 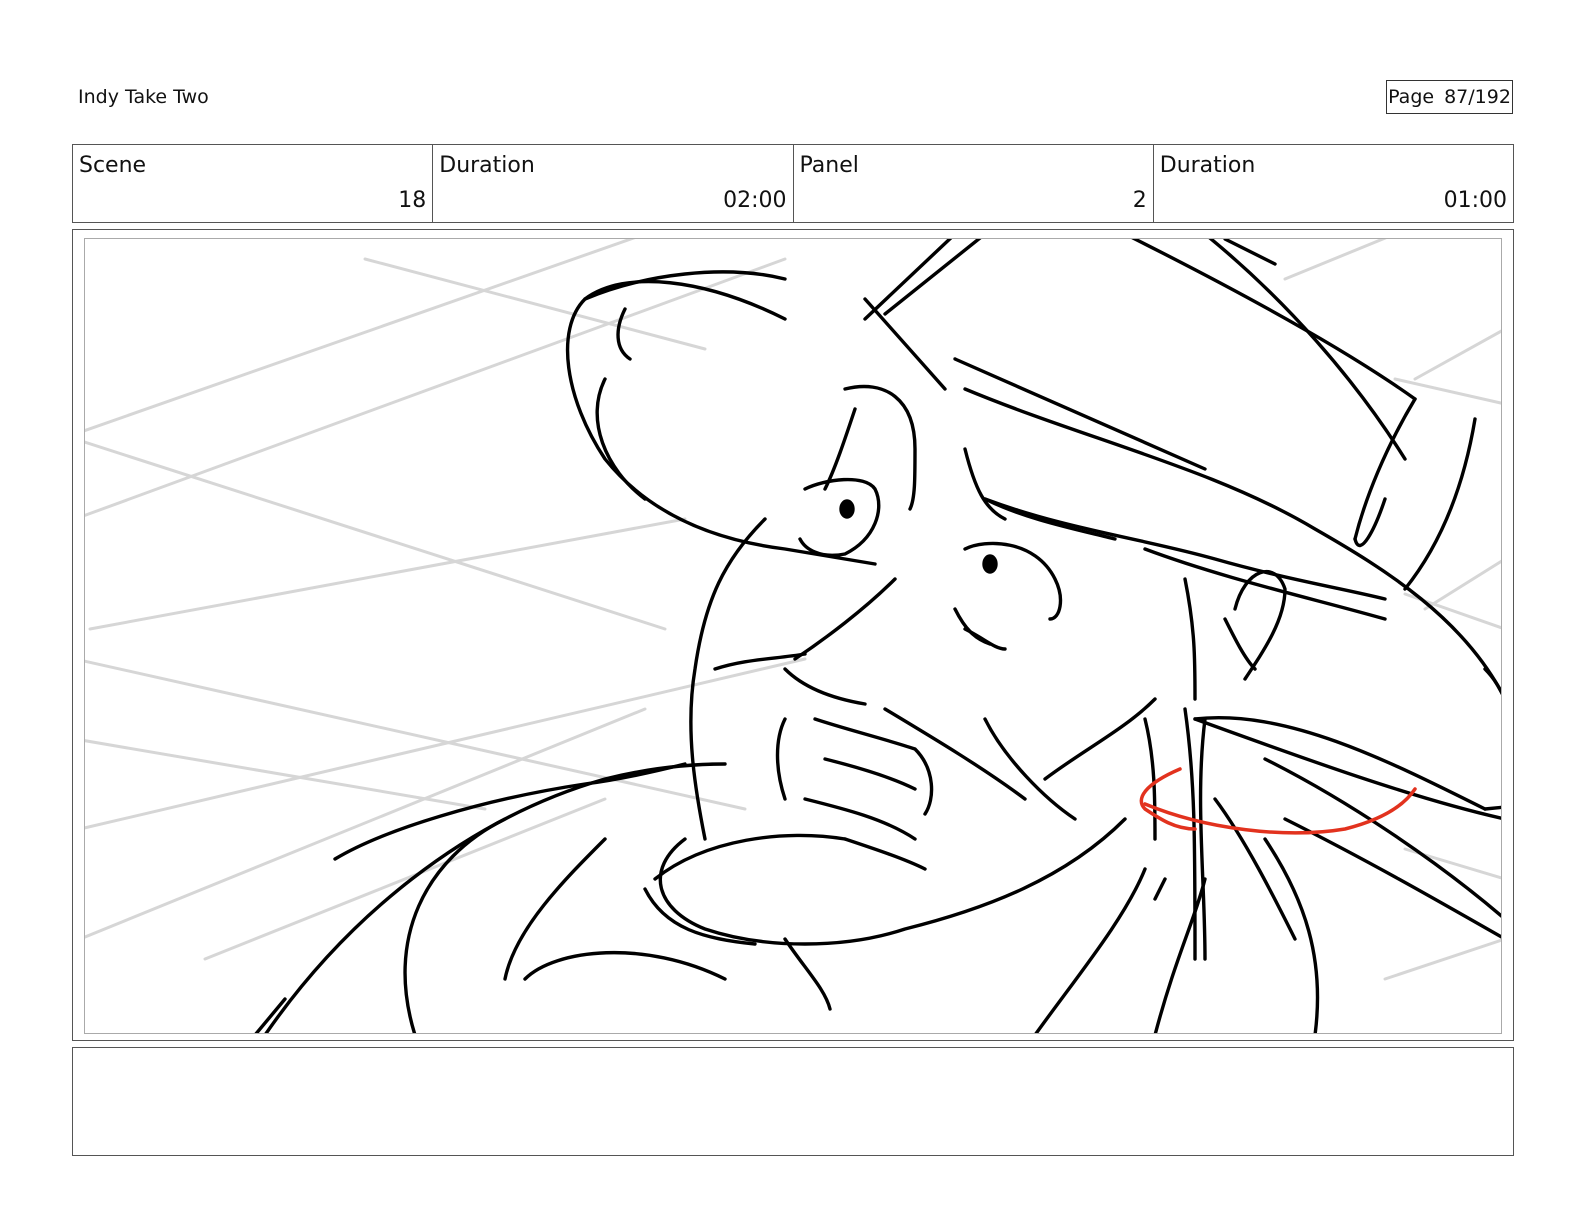 I want to click on page-indicator: Page 87/192, so click(x=1449, y=97).